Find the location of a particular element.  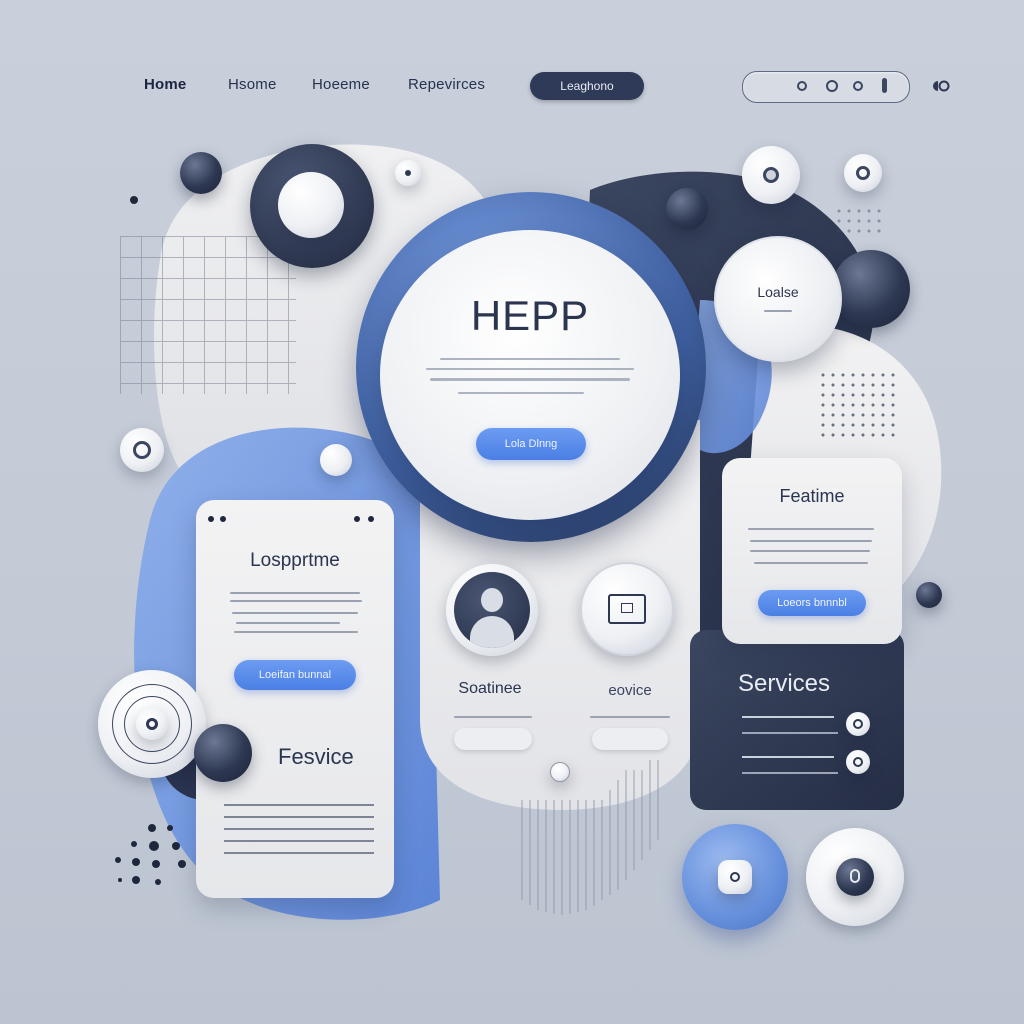

left-card-title: Lospprtme is located at coordinates (295, 560).